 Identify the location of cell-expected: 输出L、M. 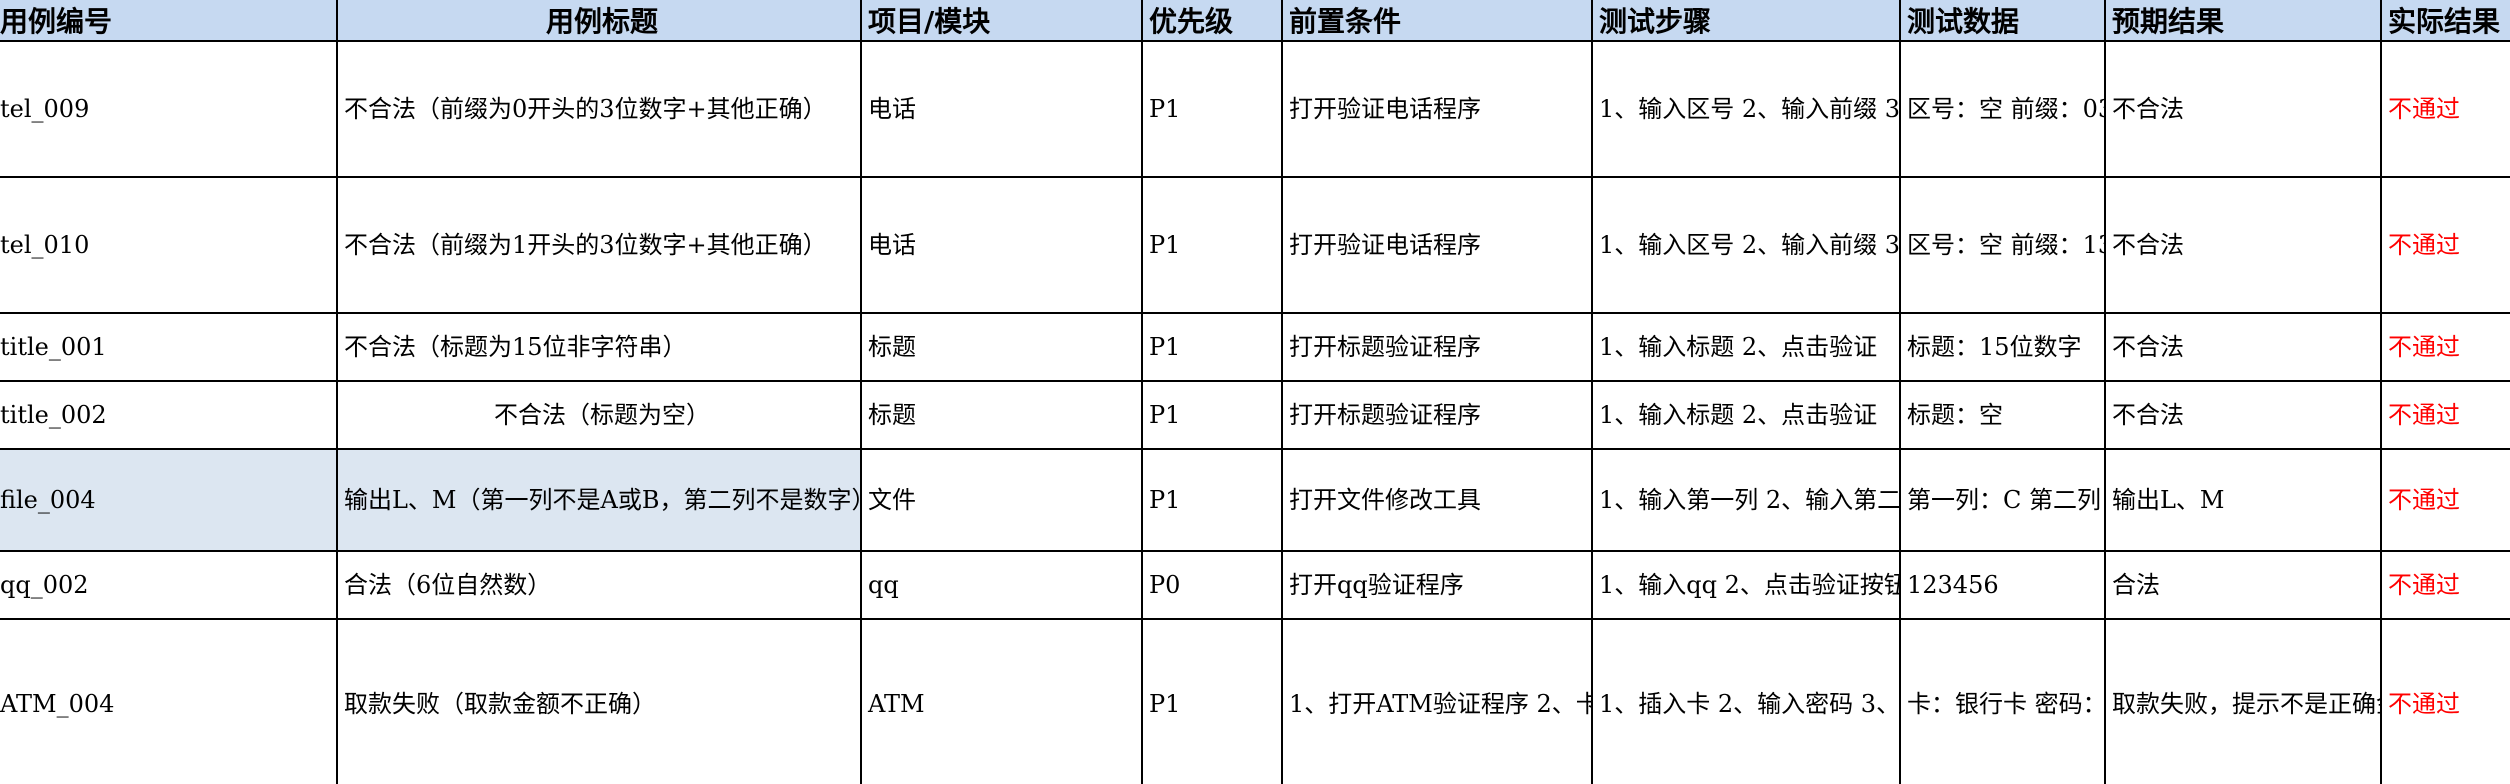
(2243, 500).